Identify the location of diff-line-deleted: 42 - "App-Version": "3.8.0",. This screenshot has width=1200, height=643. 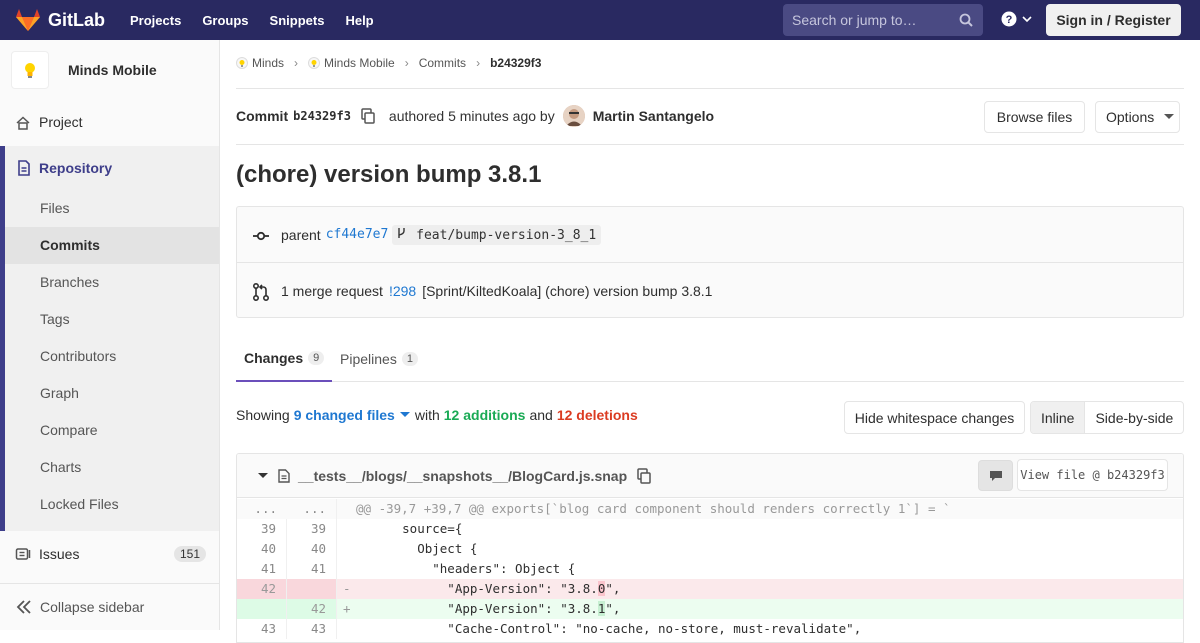
(710, 589).